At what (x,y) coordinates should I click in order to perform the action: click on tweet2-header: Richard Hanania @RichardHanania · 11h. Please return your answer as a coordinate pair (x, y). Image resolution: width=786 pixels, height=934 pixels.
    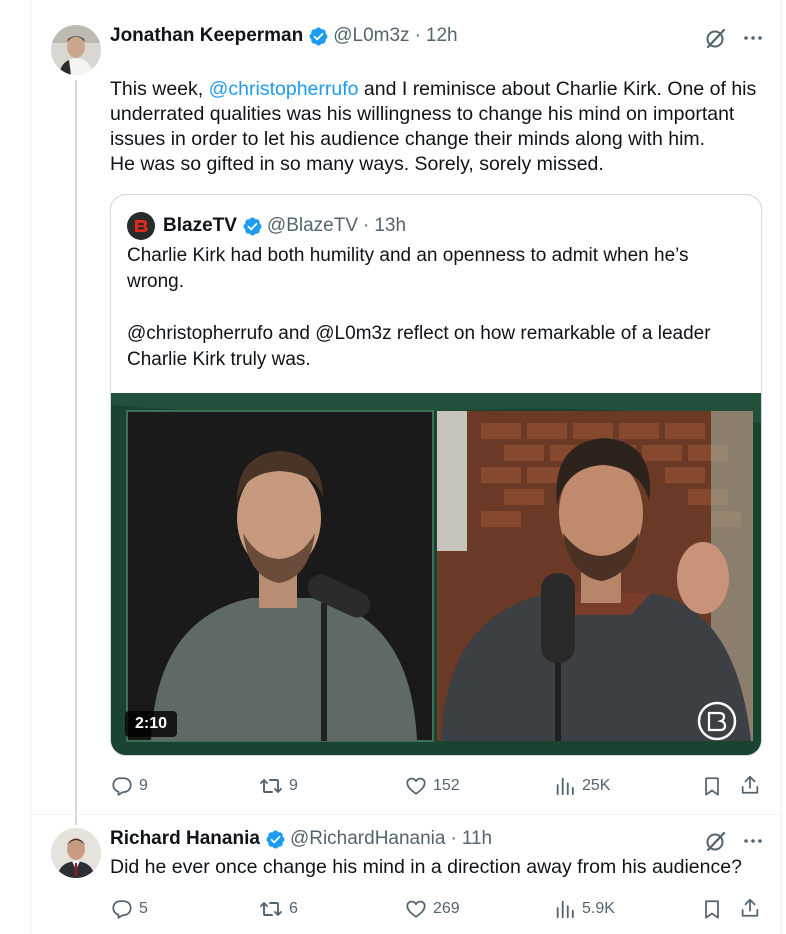
    Looking at the image, I should click on (301, 839).